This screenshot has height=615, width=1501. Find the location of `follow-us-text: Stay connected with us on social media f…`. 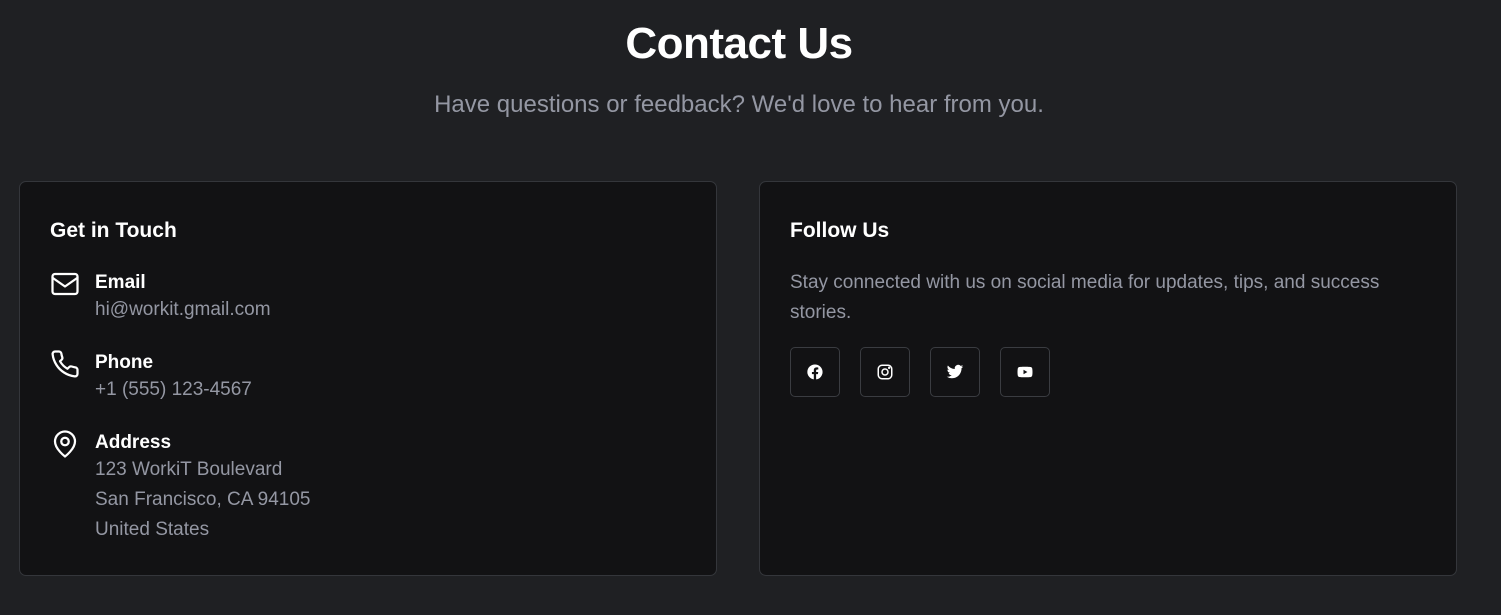

follow-us-text: Stay connected with us on social media f… is located at coordinates (1085, 297).